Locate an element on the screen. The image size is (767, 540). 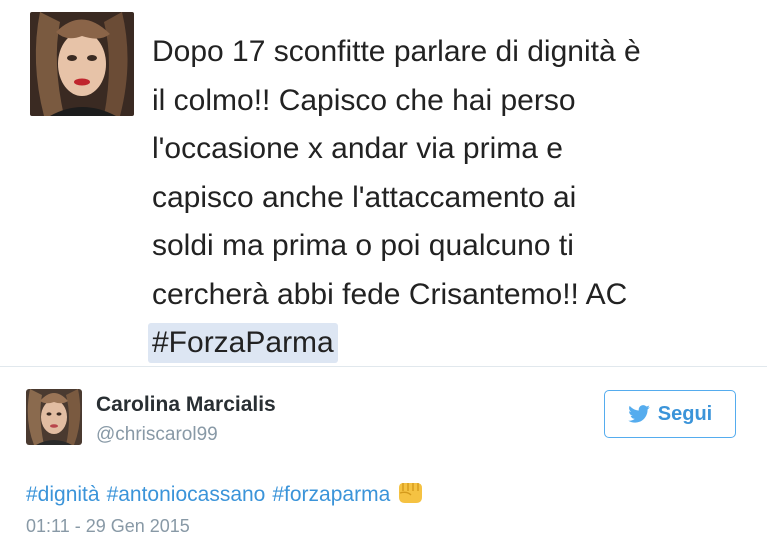
author-avatar is located at coordinates (54, 417).